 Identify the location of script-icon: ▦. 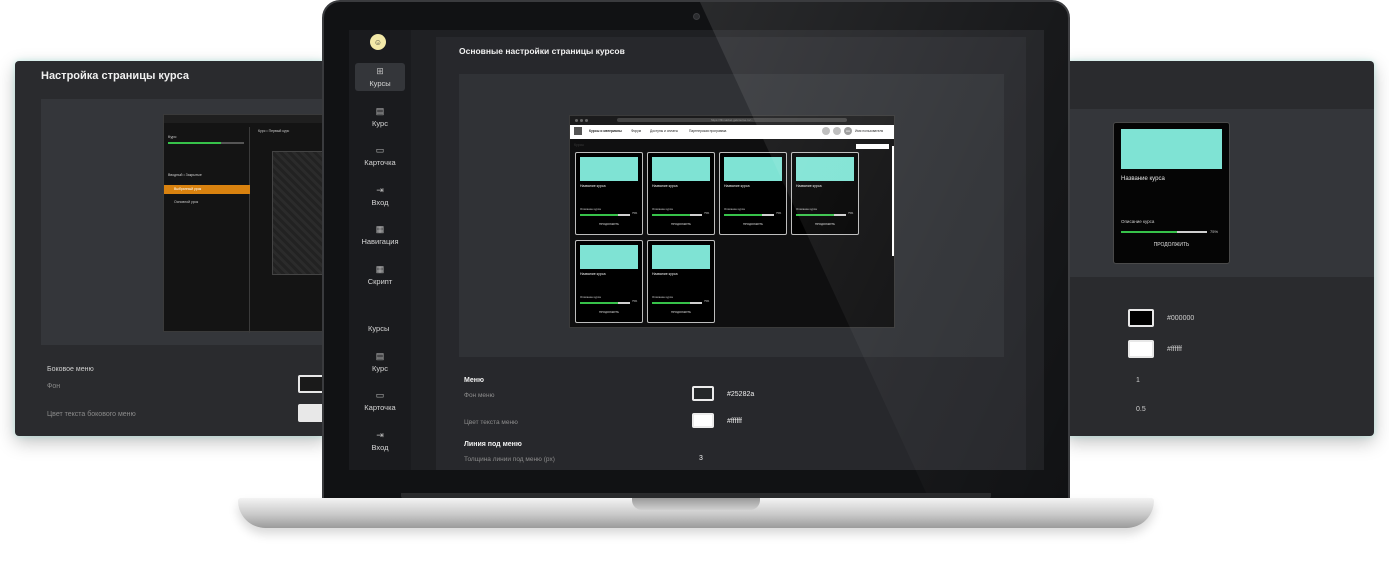
(380, 269).